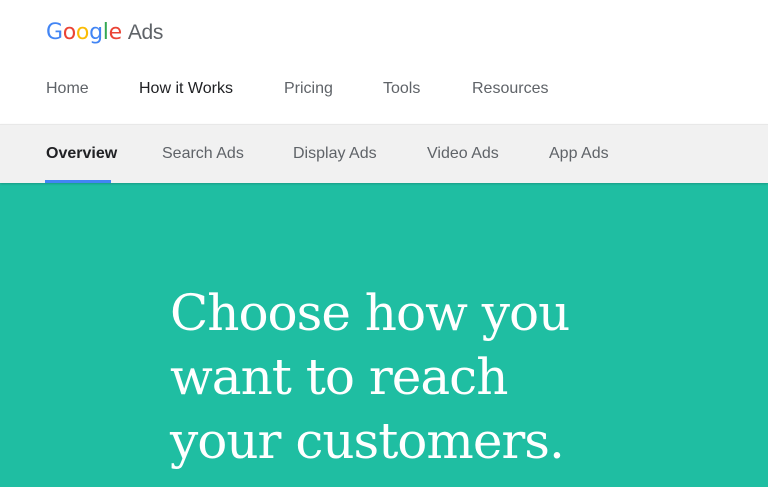  Describe the element at coordinates (69, 32) in the screenshot. I see `logo-letter-o1: o` at that location.